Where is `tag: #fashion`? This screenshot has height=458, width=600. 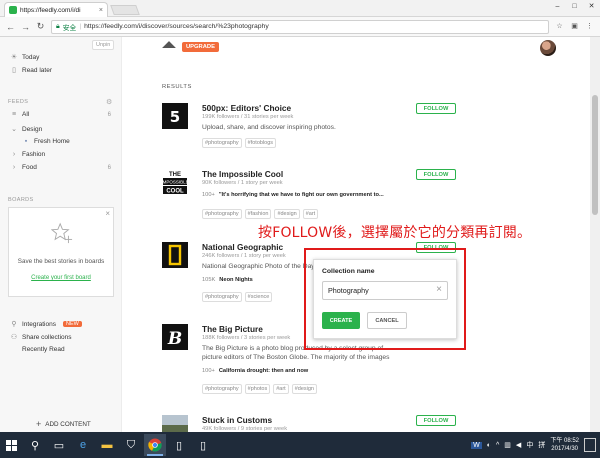
tag: #fashion is located at coordinates (258, 214).